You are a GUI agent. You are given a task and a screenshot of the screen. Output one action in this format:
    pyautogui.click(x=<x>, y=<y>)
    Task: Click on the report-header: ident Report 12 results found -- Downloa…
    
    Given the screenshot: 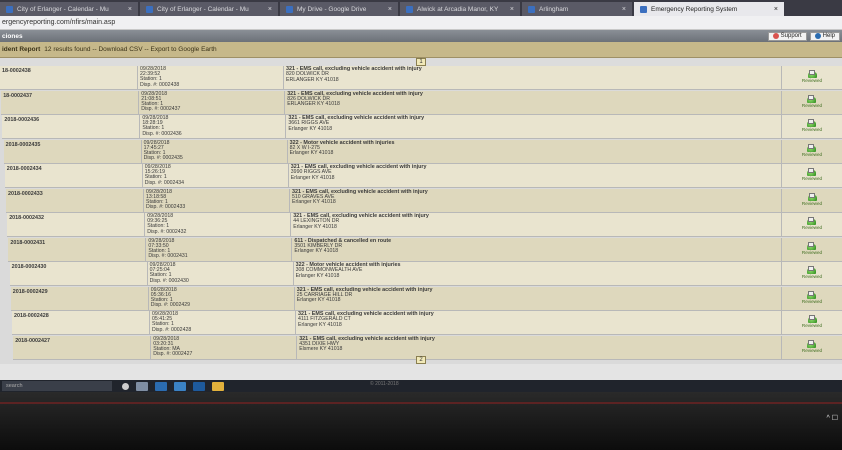 What is the action you would take?
    pyautogui.click(x=421, y=50)
    